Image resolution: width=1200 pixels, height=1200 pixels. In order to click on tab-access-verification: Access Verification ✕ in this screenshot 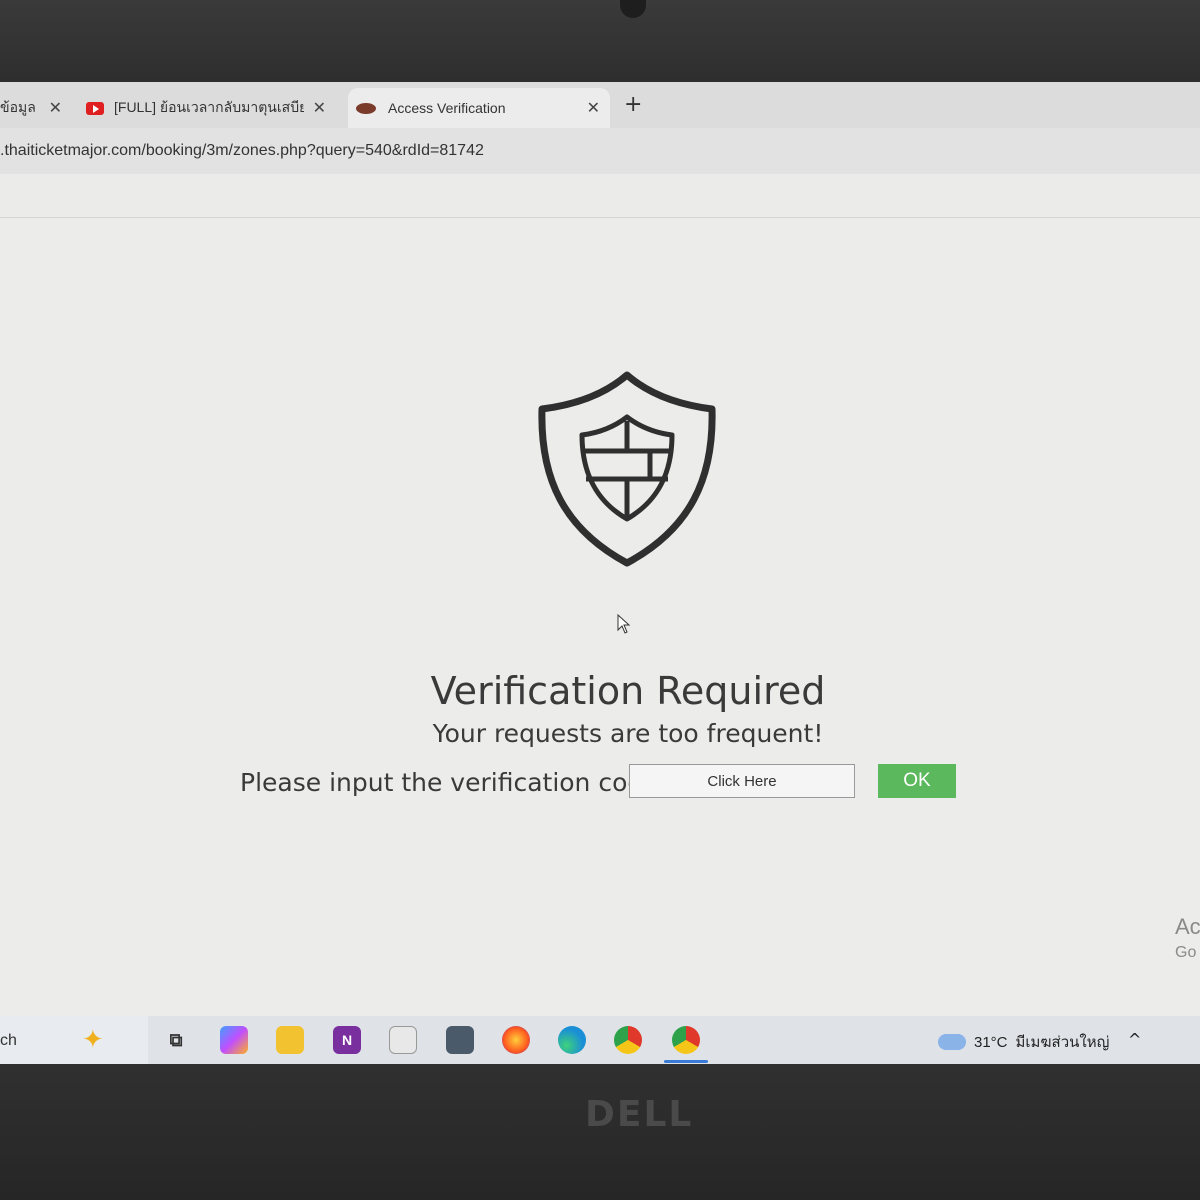, I will do `click(479, 108)`.